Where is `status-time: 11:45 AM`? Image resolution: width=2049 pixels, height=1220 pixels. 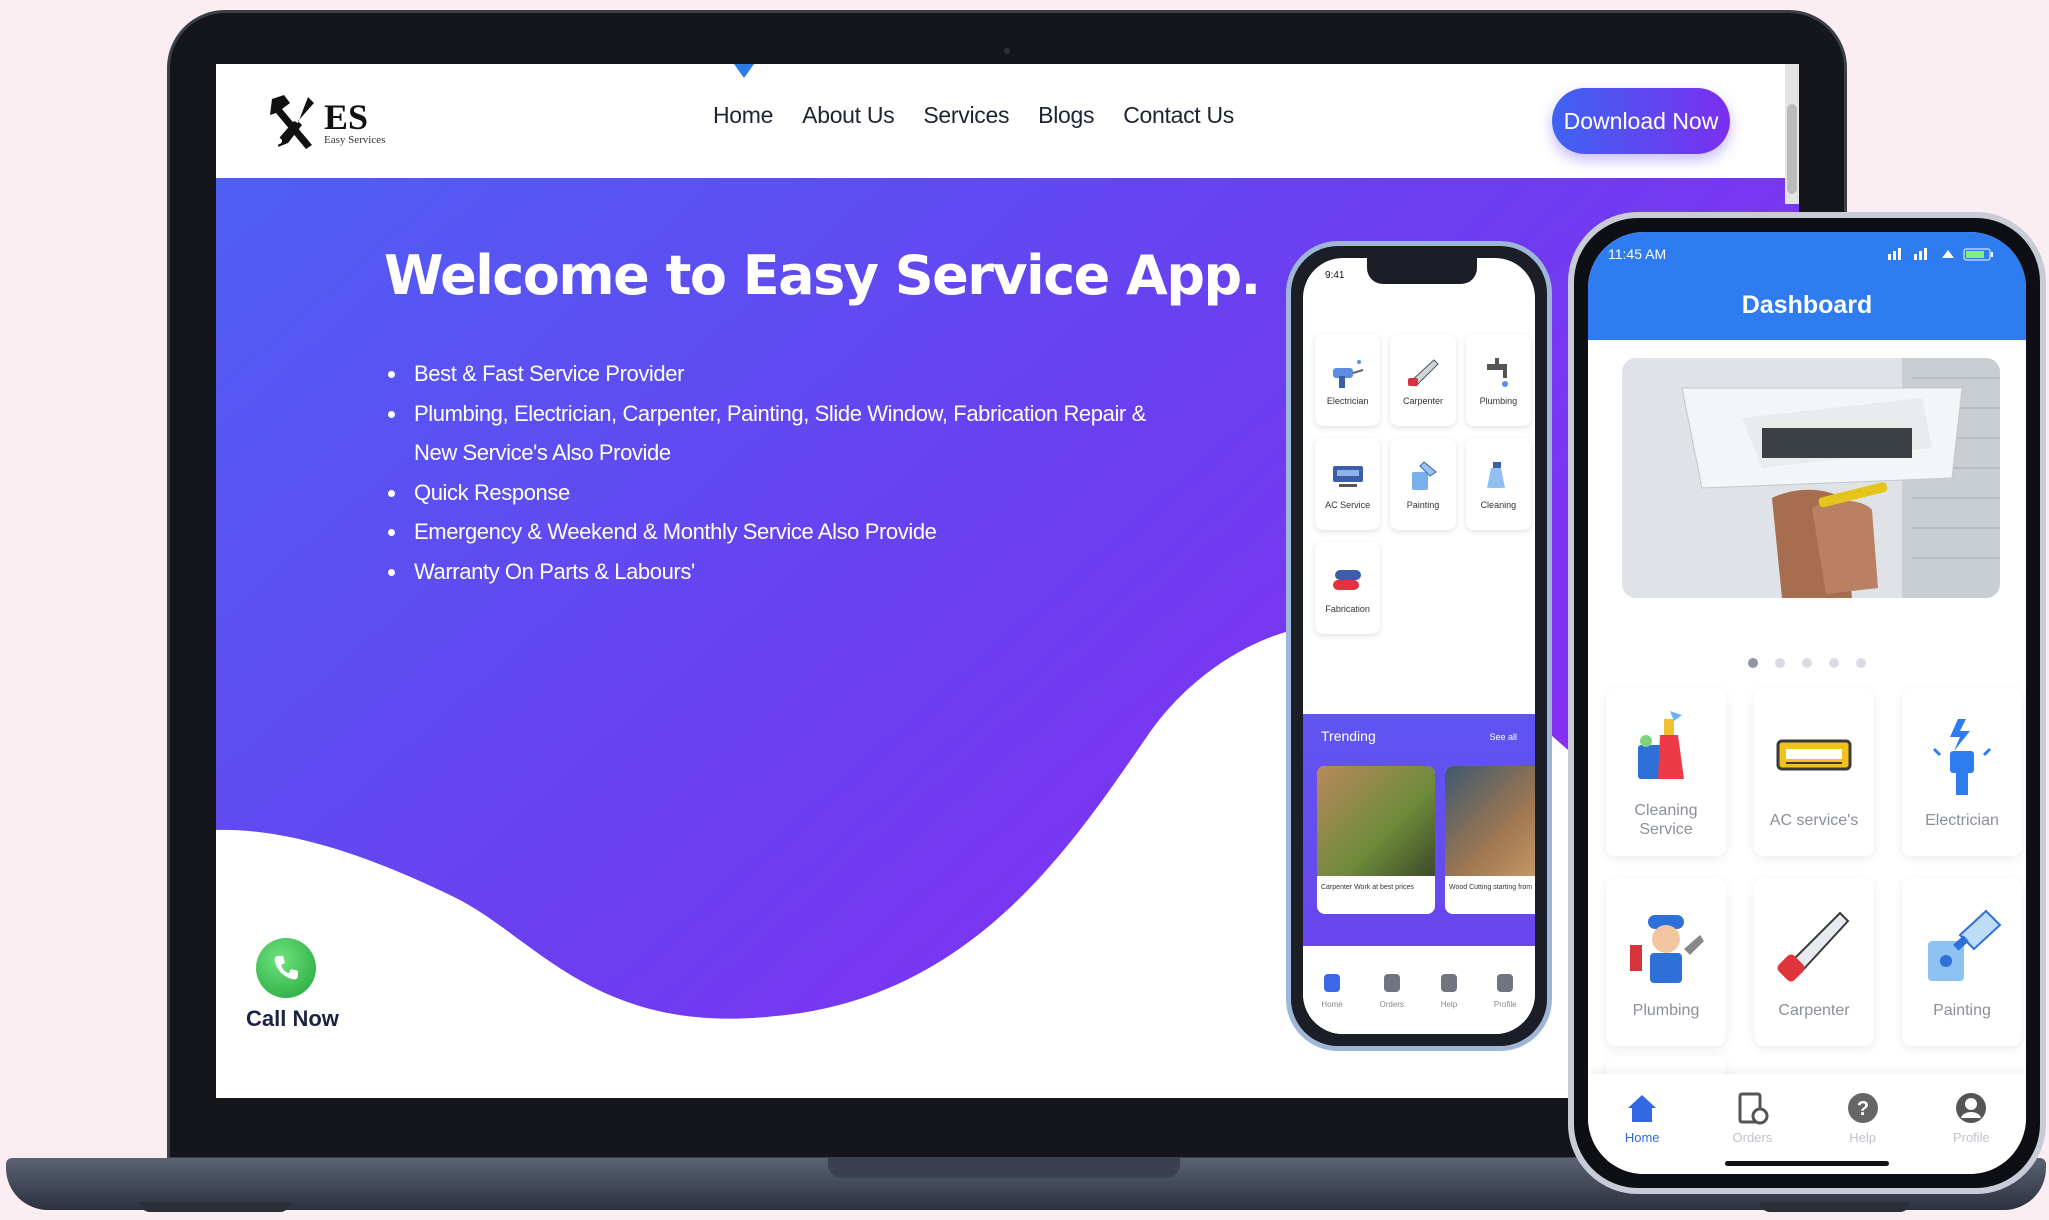 status-time: 11:45 AM is located at coordinates (1637, 254).